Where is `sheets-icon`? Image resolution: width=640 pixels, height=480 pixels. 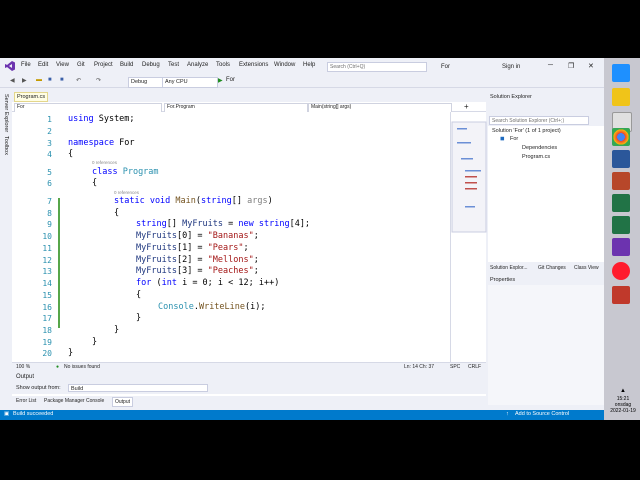
sheets-icon is located at coordinates (621, 225).